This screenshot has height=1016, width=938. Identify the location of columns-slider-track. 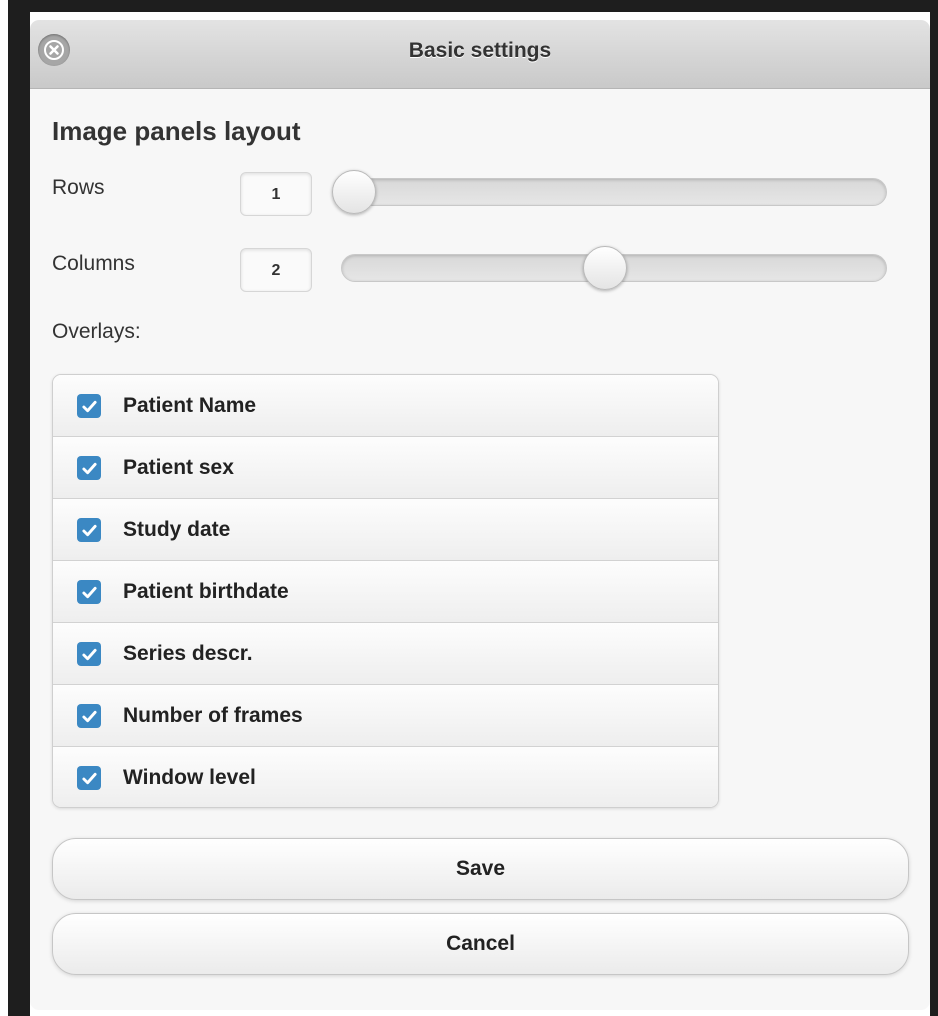
(614, 268).